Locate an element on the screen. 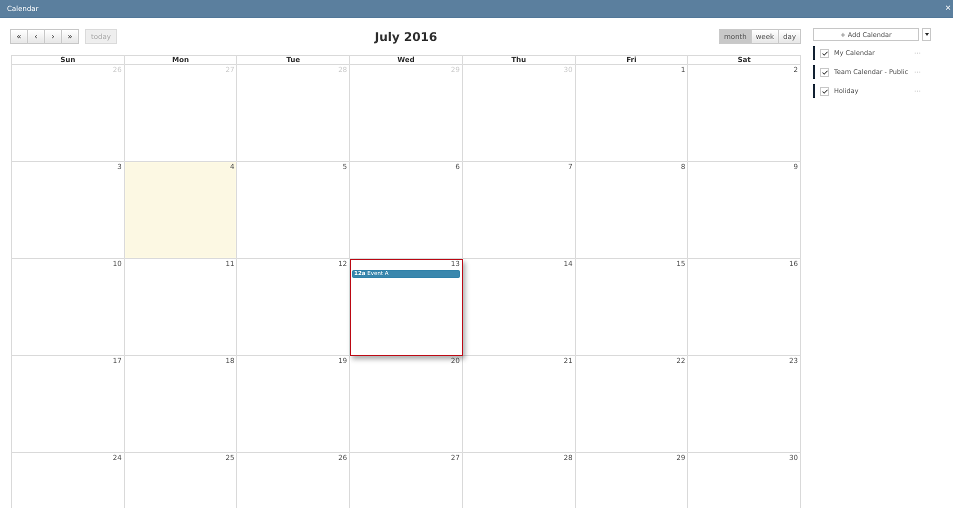 This screenshot has width=953, height=508. nav-button: « is located at coordinates (19, 36).